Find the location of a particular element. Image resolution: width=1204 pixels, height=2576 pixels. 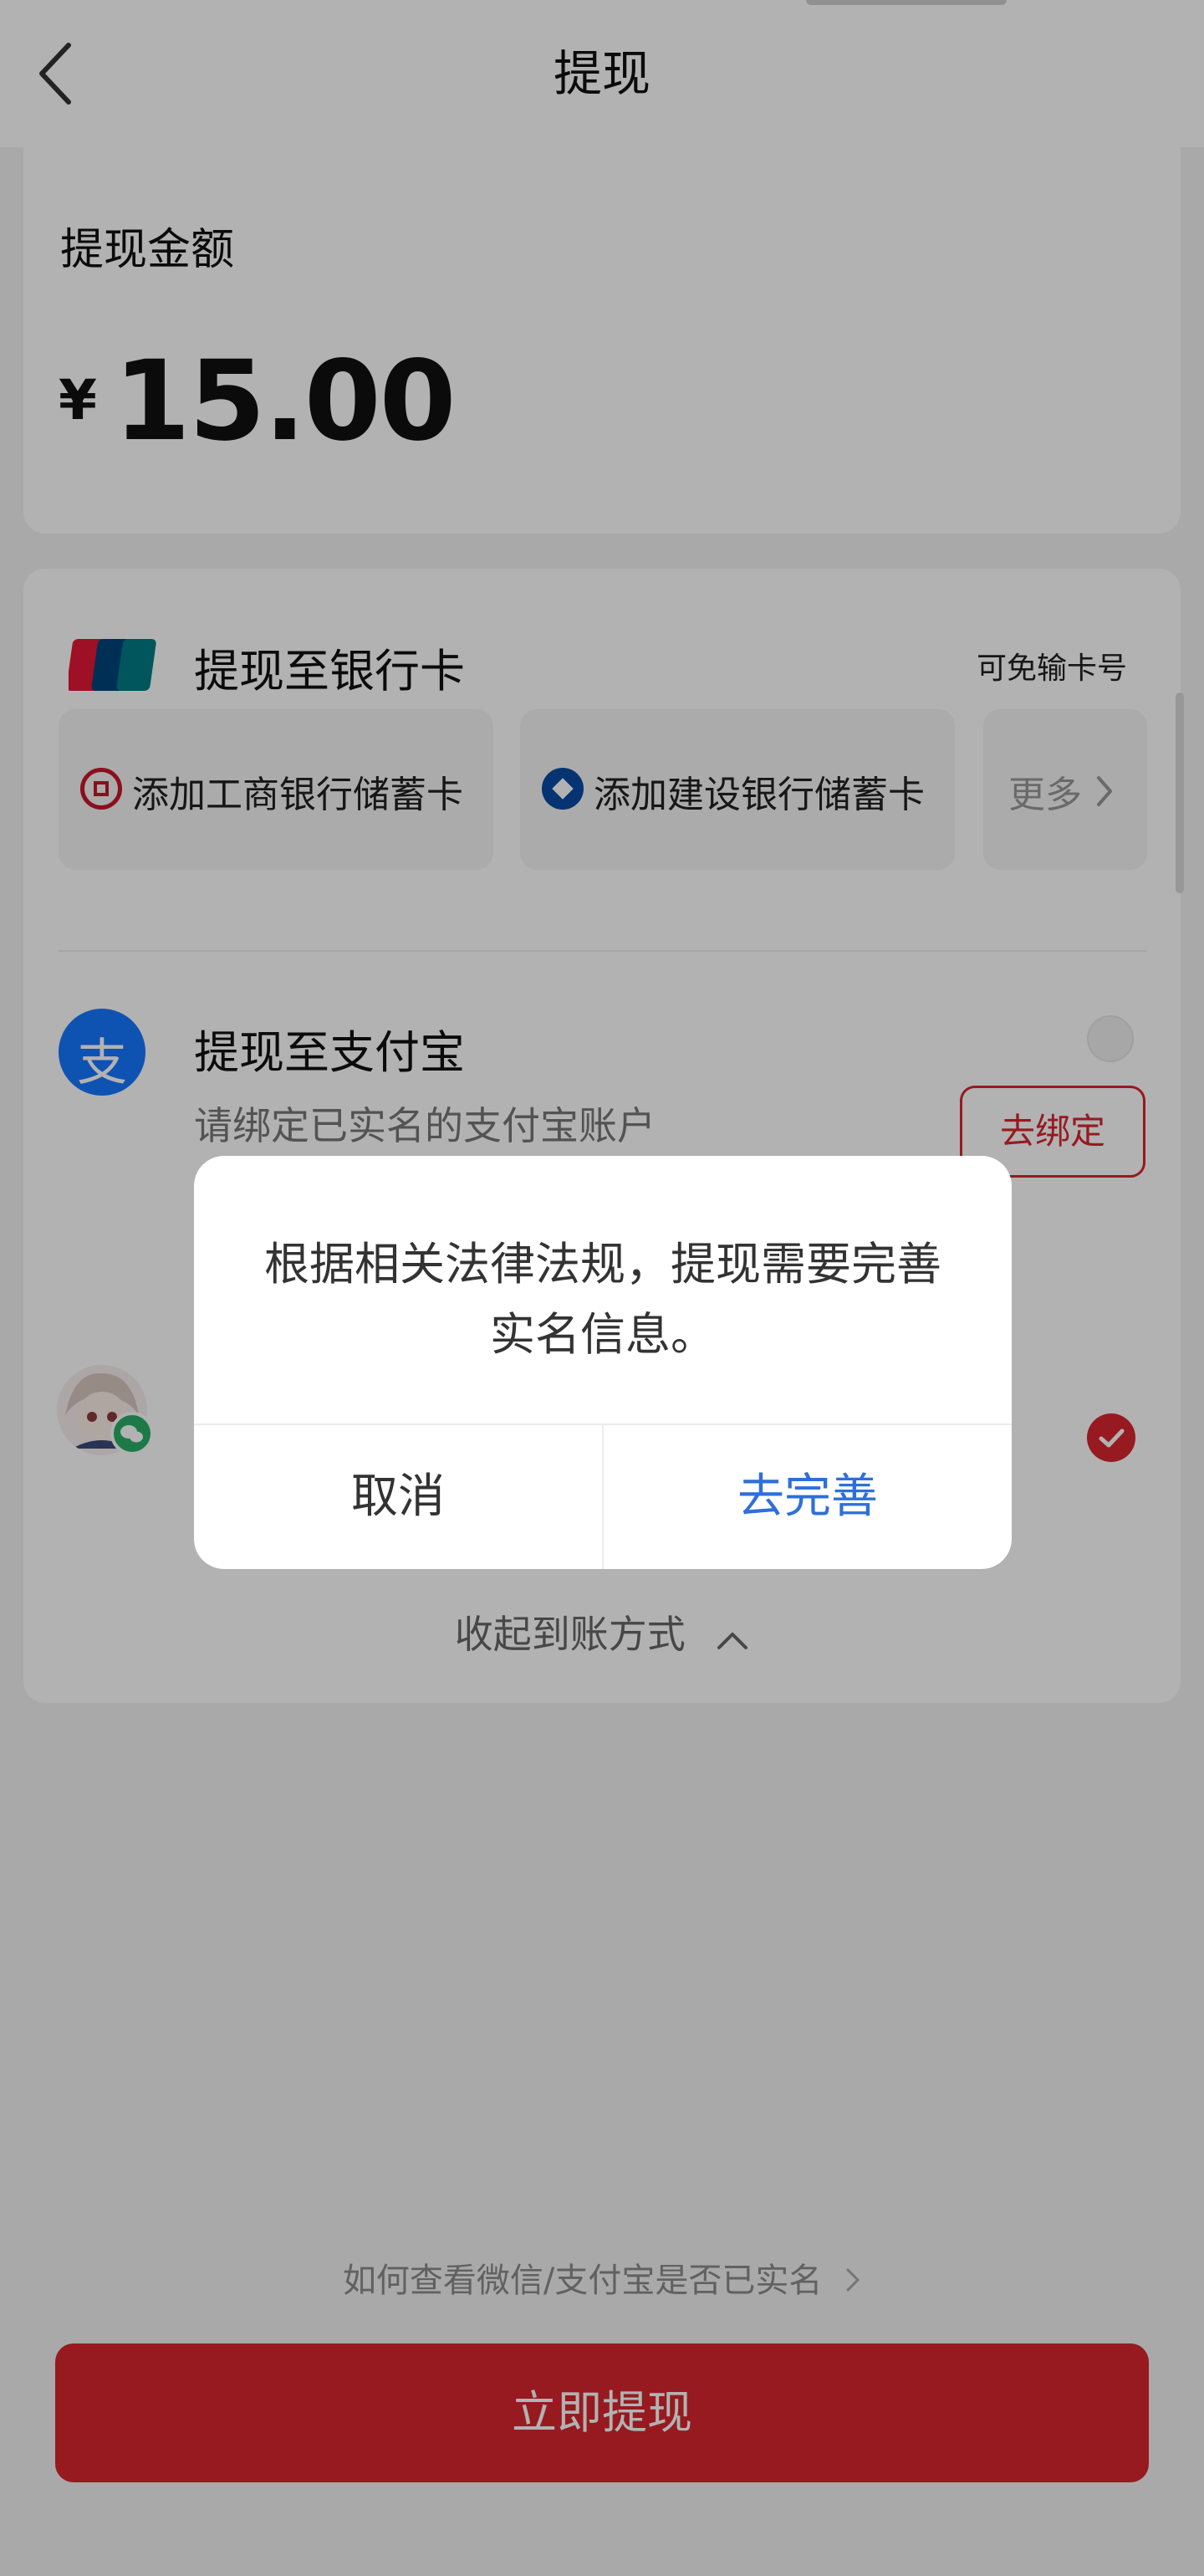

dialog-cancel-button: 取消 is located at coordinates (398, 1497).